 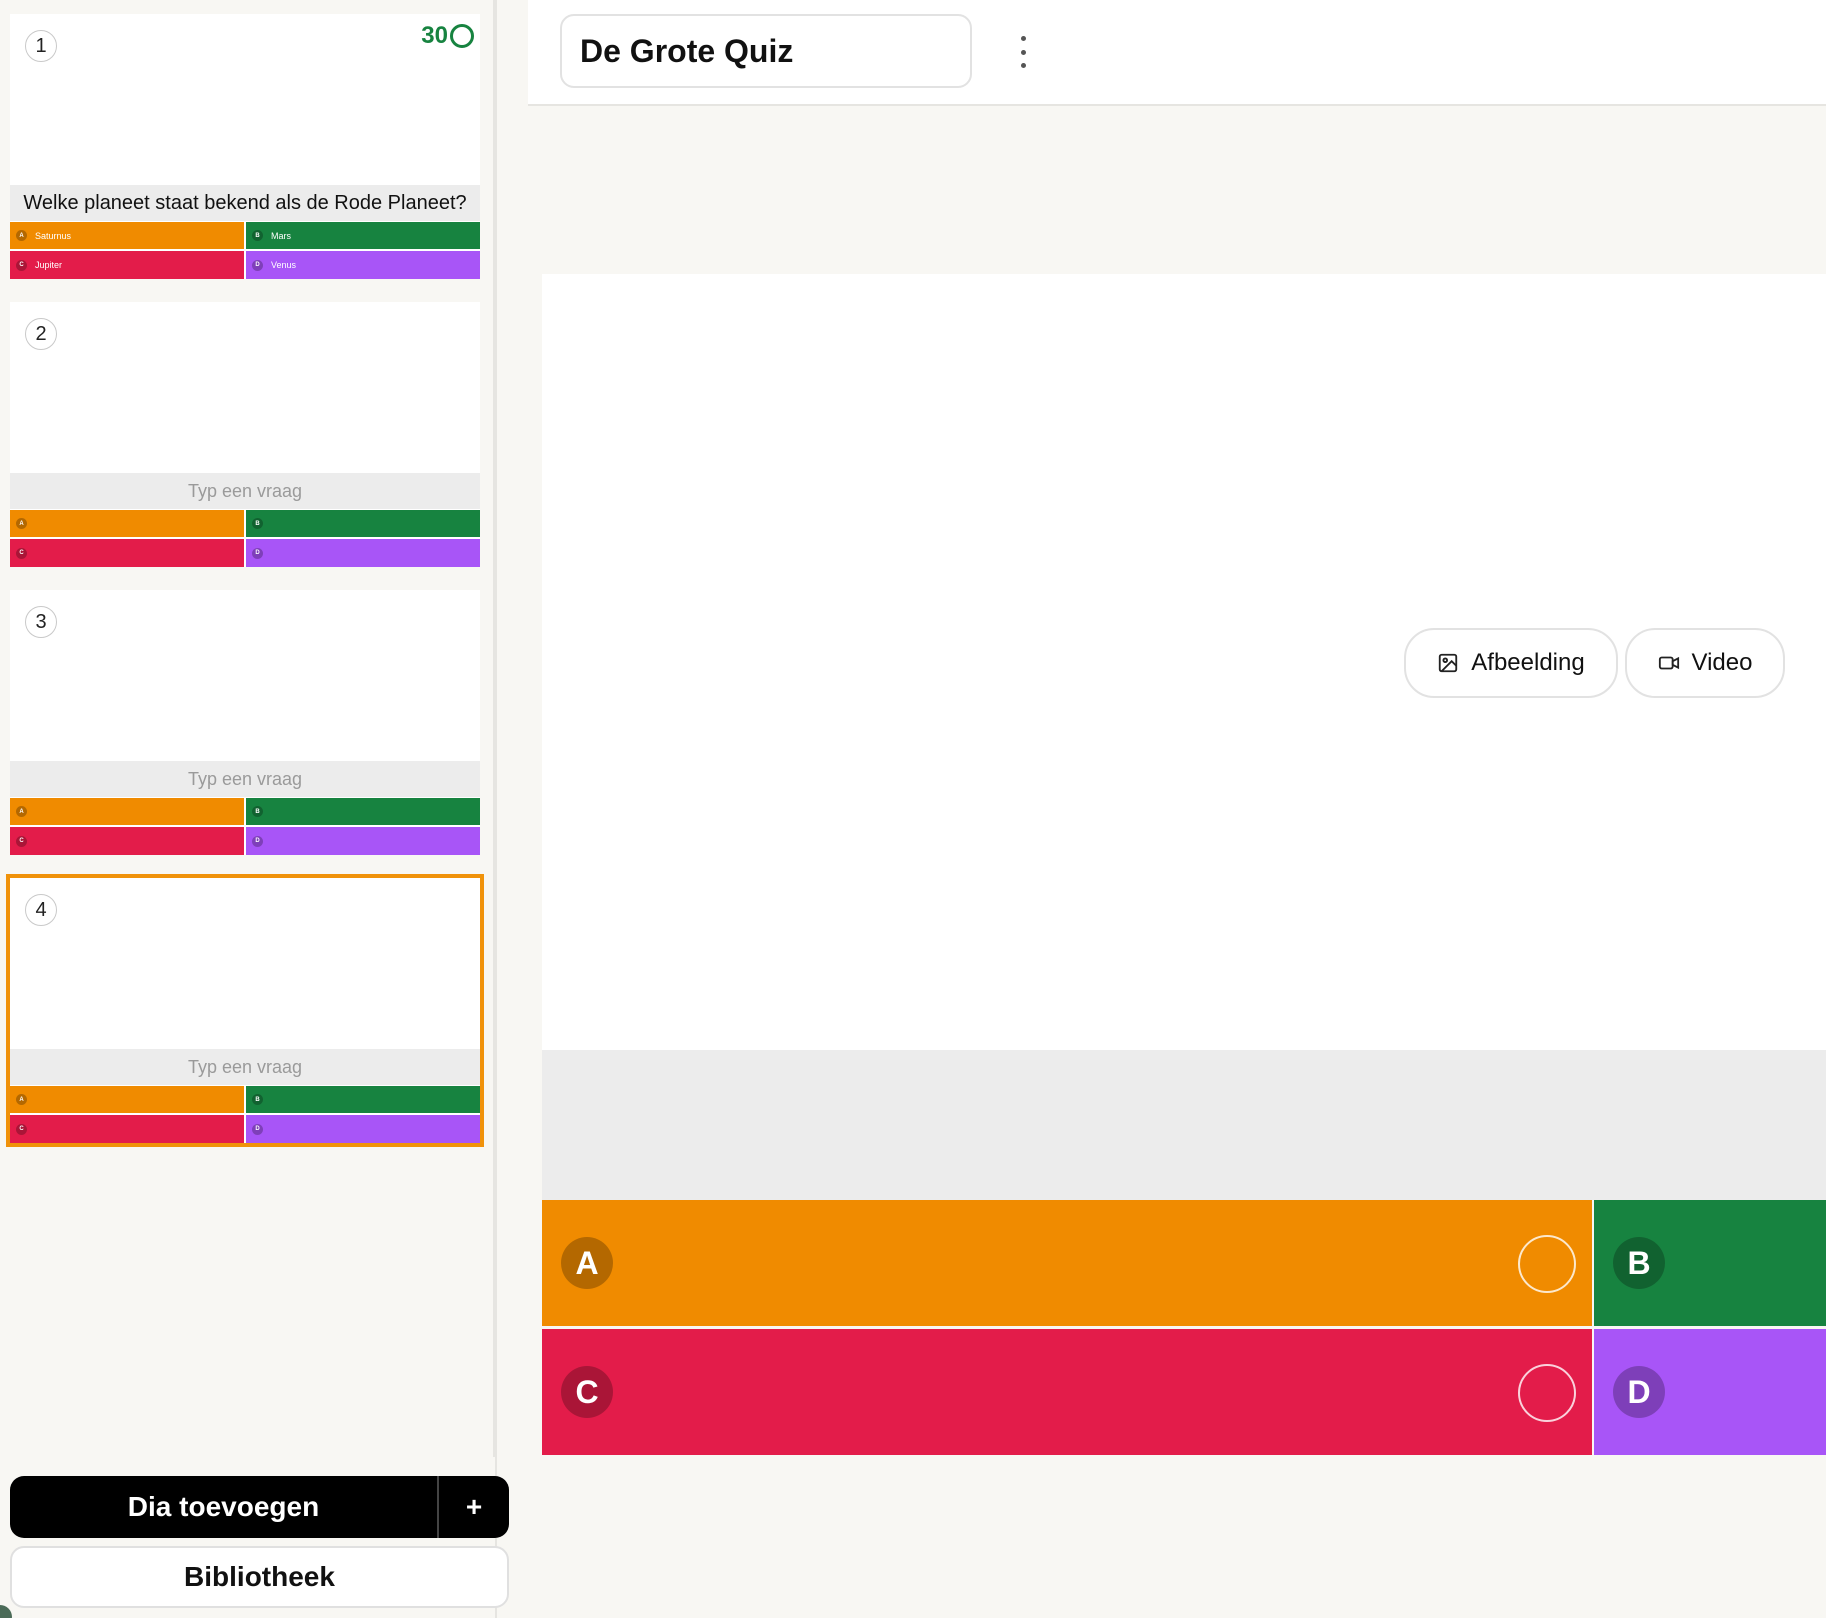 What do you see at coordinates (41, 334) in the screenshot?
I see `slide-number: 2` at bounding box center [41, 334].